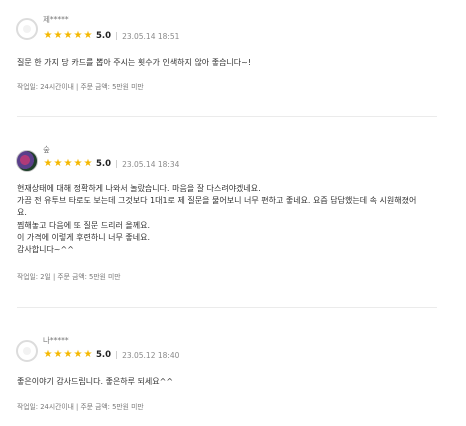  Describe the element at coordinates (27, 161) in the screenshot. I see `user-avatar` at that location.